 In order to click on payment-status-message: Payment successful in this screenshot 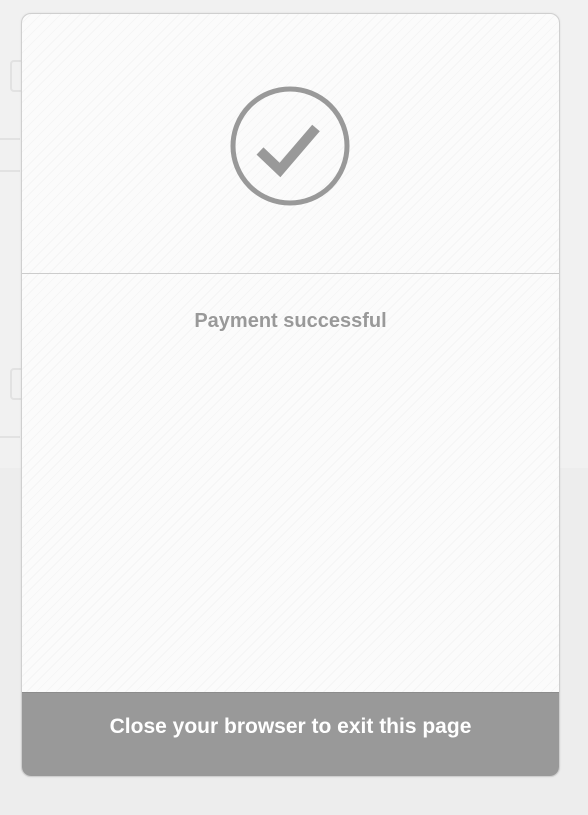, I will do `click(290, 321)`.